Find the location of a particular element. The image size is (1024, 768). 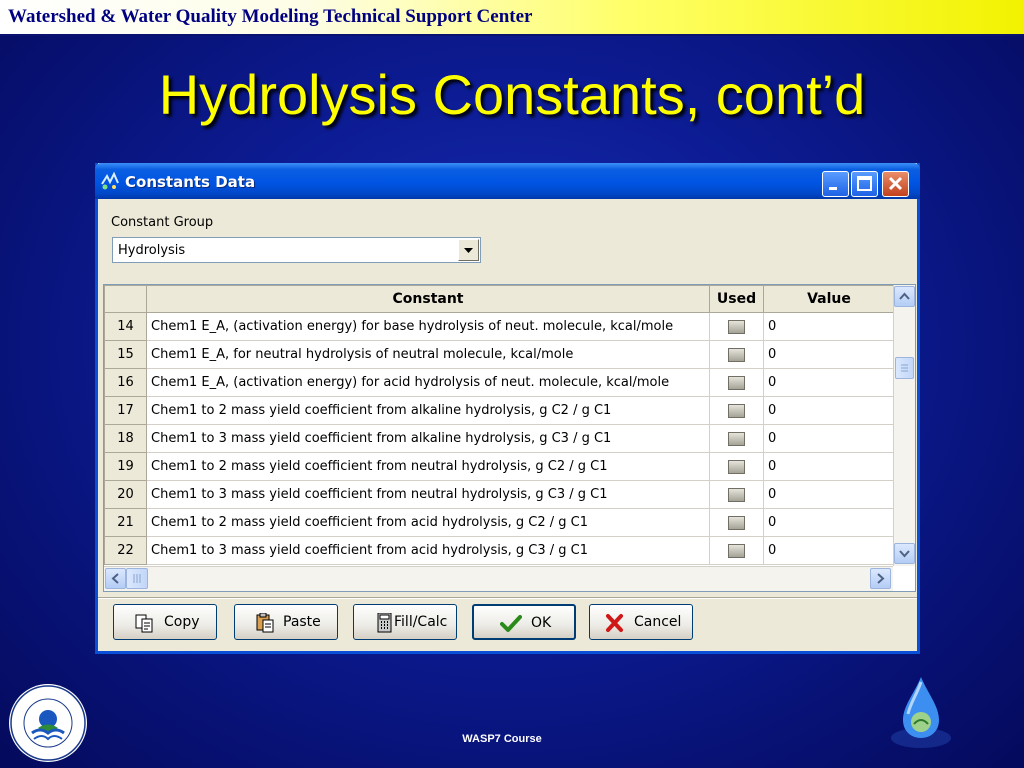

minimize-icon is located at coordinates (833, 188).